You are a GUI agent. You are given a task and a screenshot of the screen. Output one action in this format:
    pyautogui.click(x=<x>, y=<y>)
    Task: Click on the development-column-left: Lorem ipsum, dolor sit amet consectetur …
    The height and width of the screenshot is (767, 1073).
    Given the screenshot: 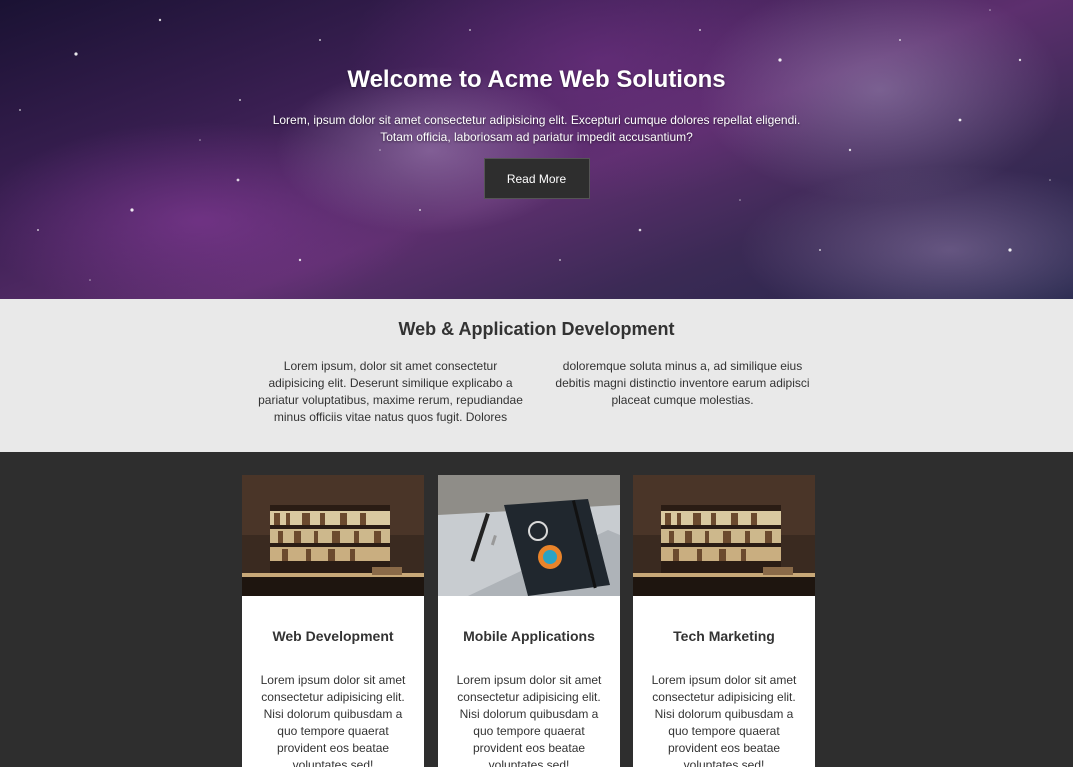 What is the action you would take?
    pyautogui.click(x=390, y=391)
    